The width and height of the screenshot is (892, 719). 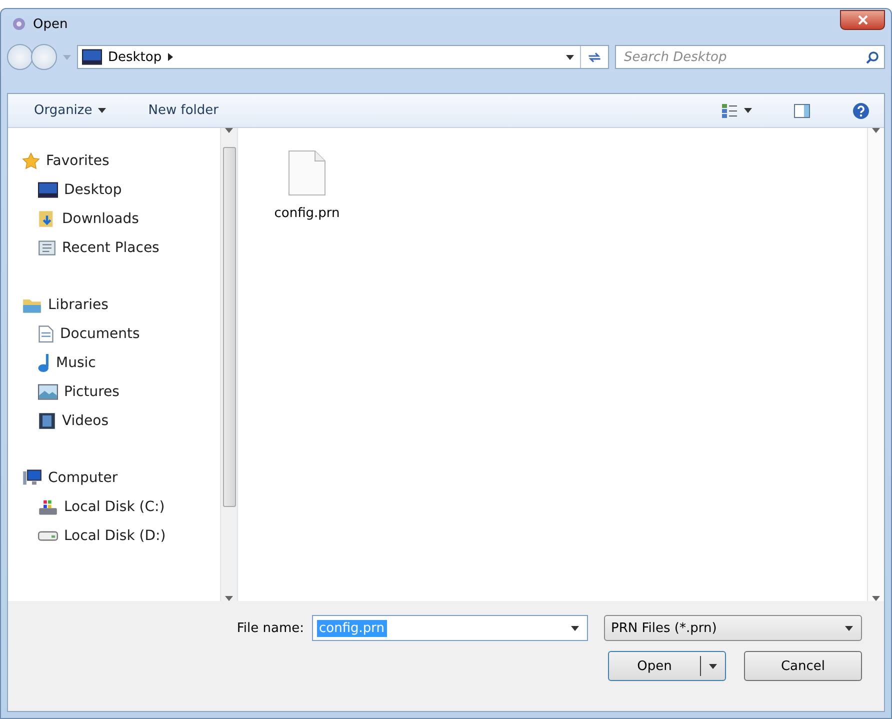 What do you see at coordinates (51, 24) in the screenshot?
I see `window-title: Open` at bounding box center [51, 24].